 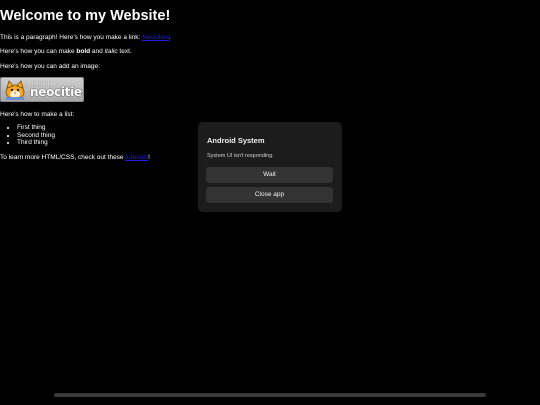 What do you see at coordinates (83, 51) in the screenshot?
I see `bold-text: bold` at bounding box center [83, 51].